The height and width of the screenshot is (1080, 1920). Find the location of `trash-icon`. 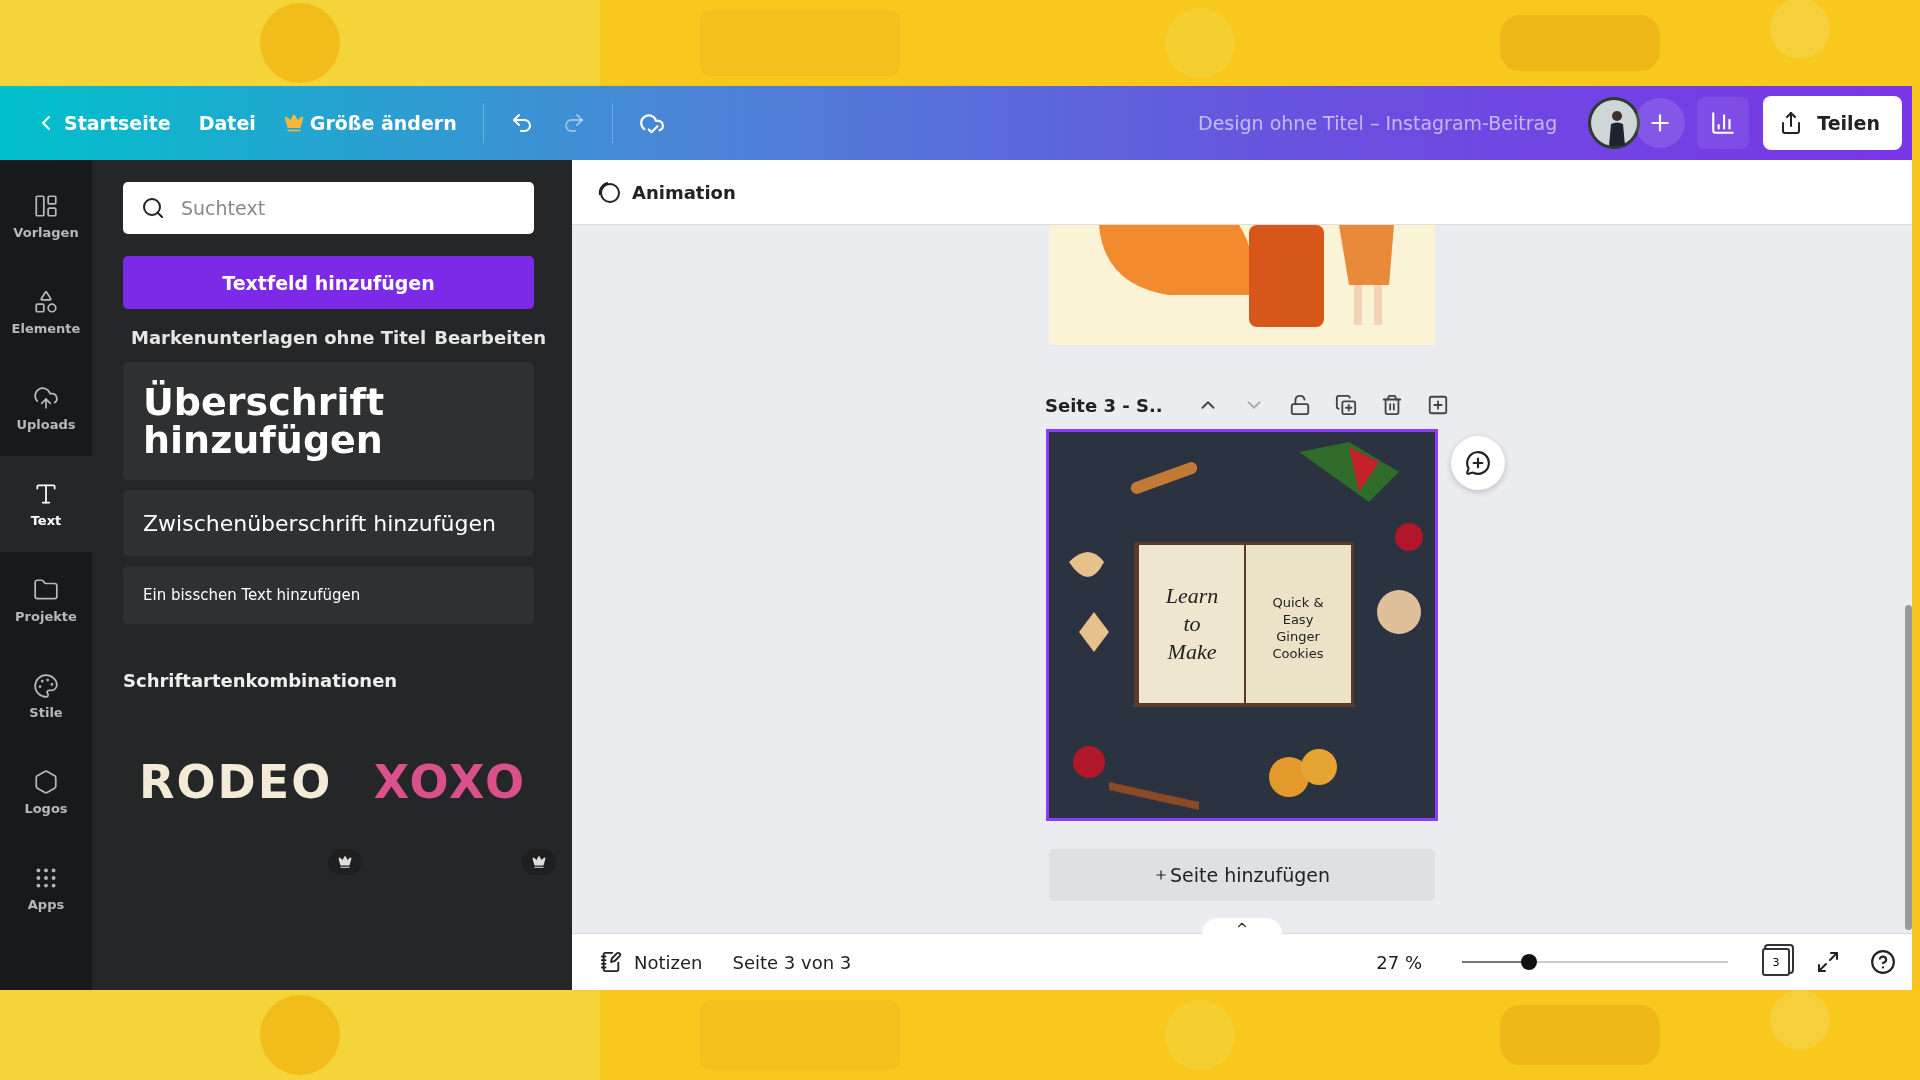

trash-icon is located at coordinates (1391, 405).